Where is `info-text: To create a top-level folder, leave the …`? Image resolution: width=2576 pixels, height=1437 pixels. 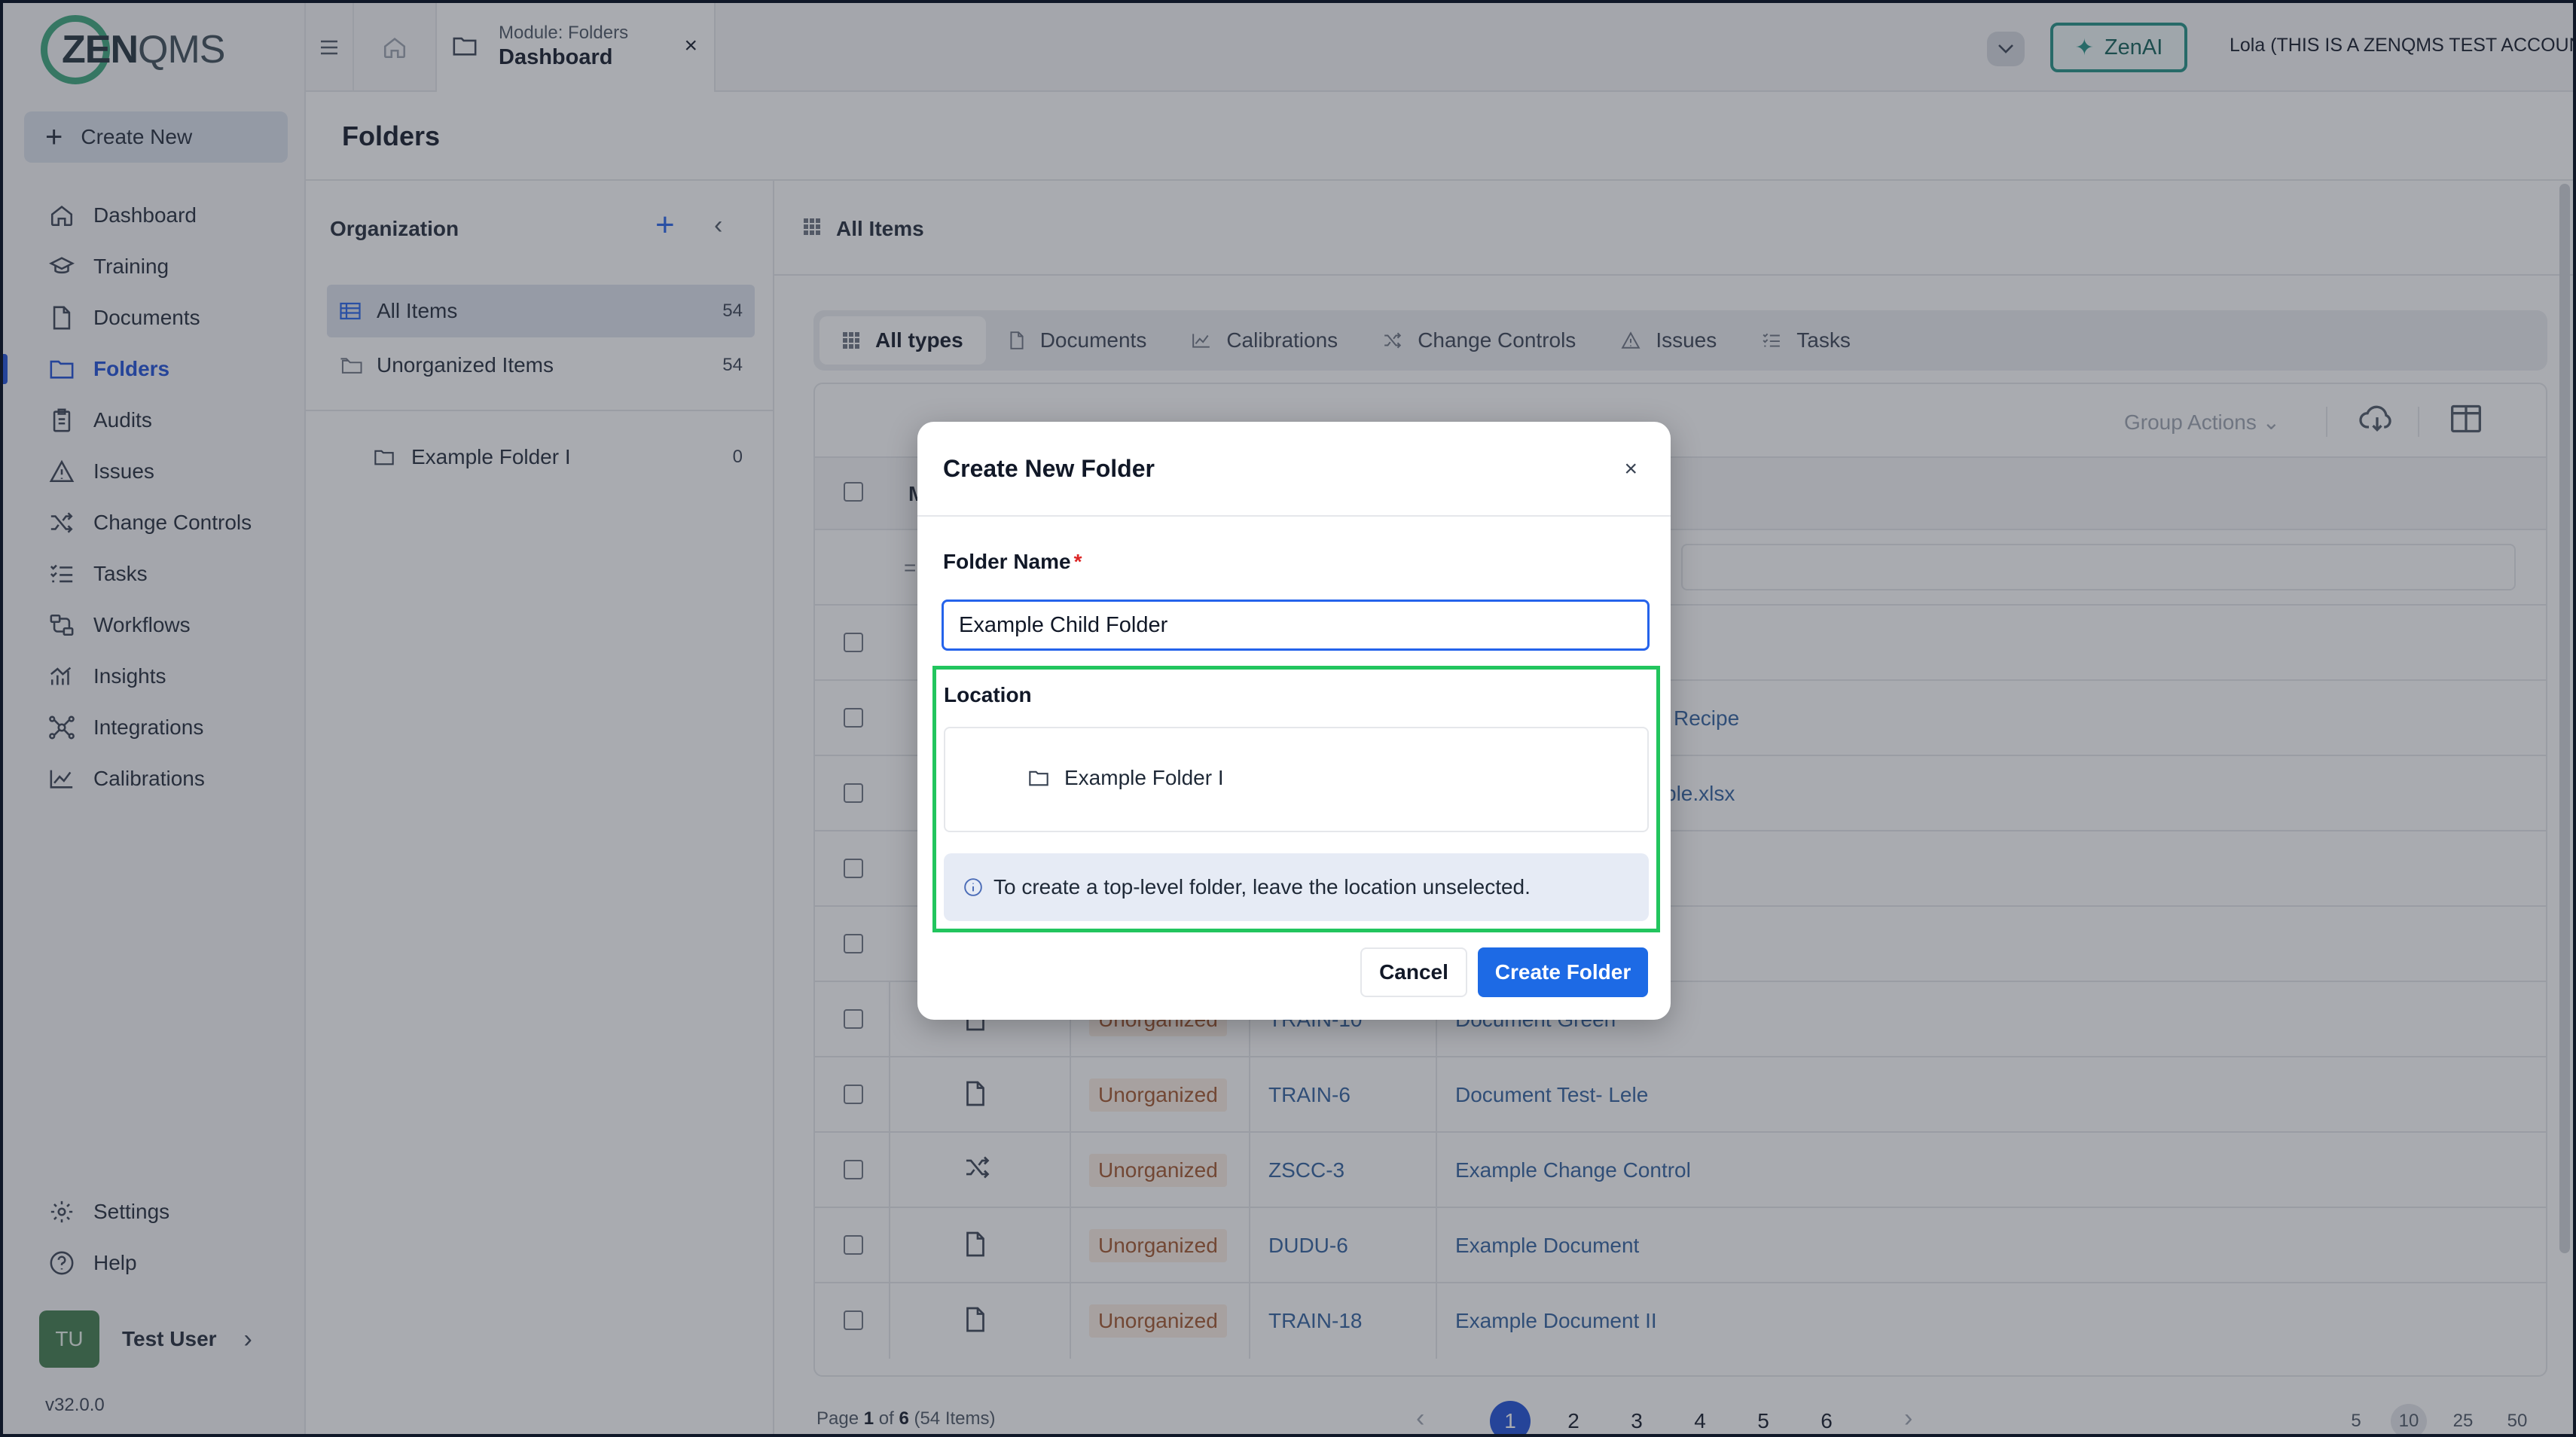
info-text: To create a top-level folder, leave the … is located at coordinates (1262, 887).